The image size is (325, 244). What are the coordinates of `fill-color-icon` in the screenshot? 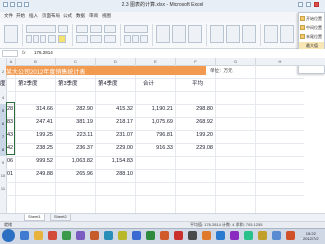 It's located at (62, 39).